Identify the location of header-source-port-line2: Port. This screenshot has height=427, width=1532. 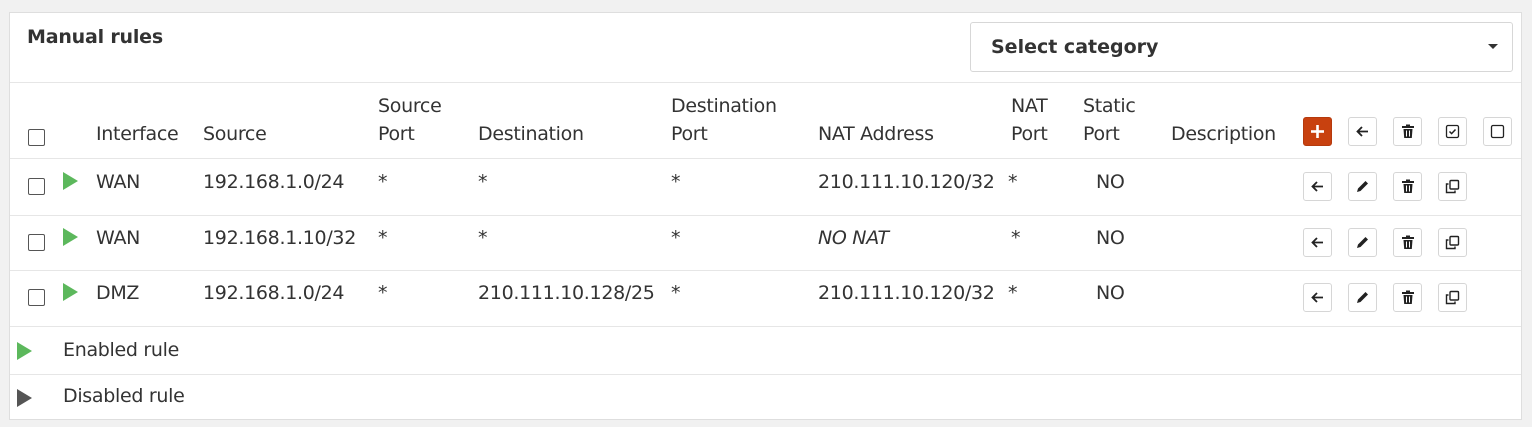
(396, 134).